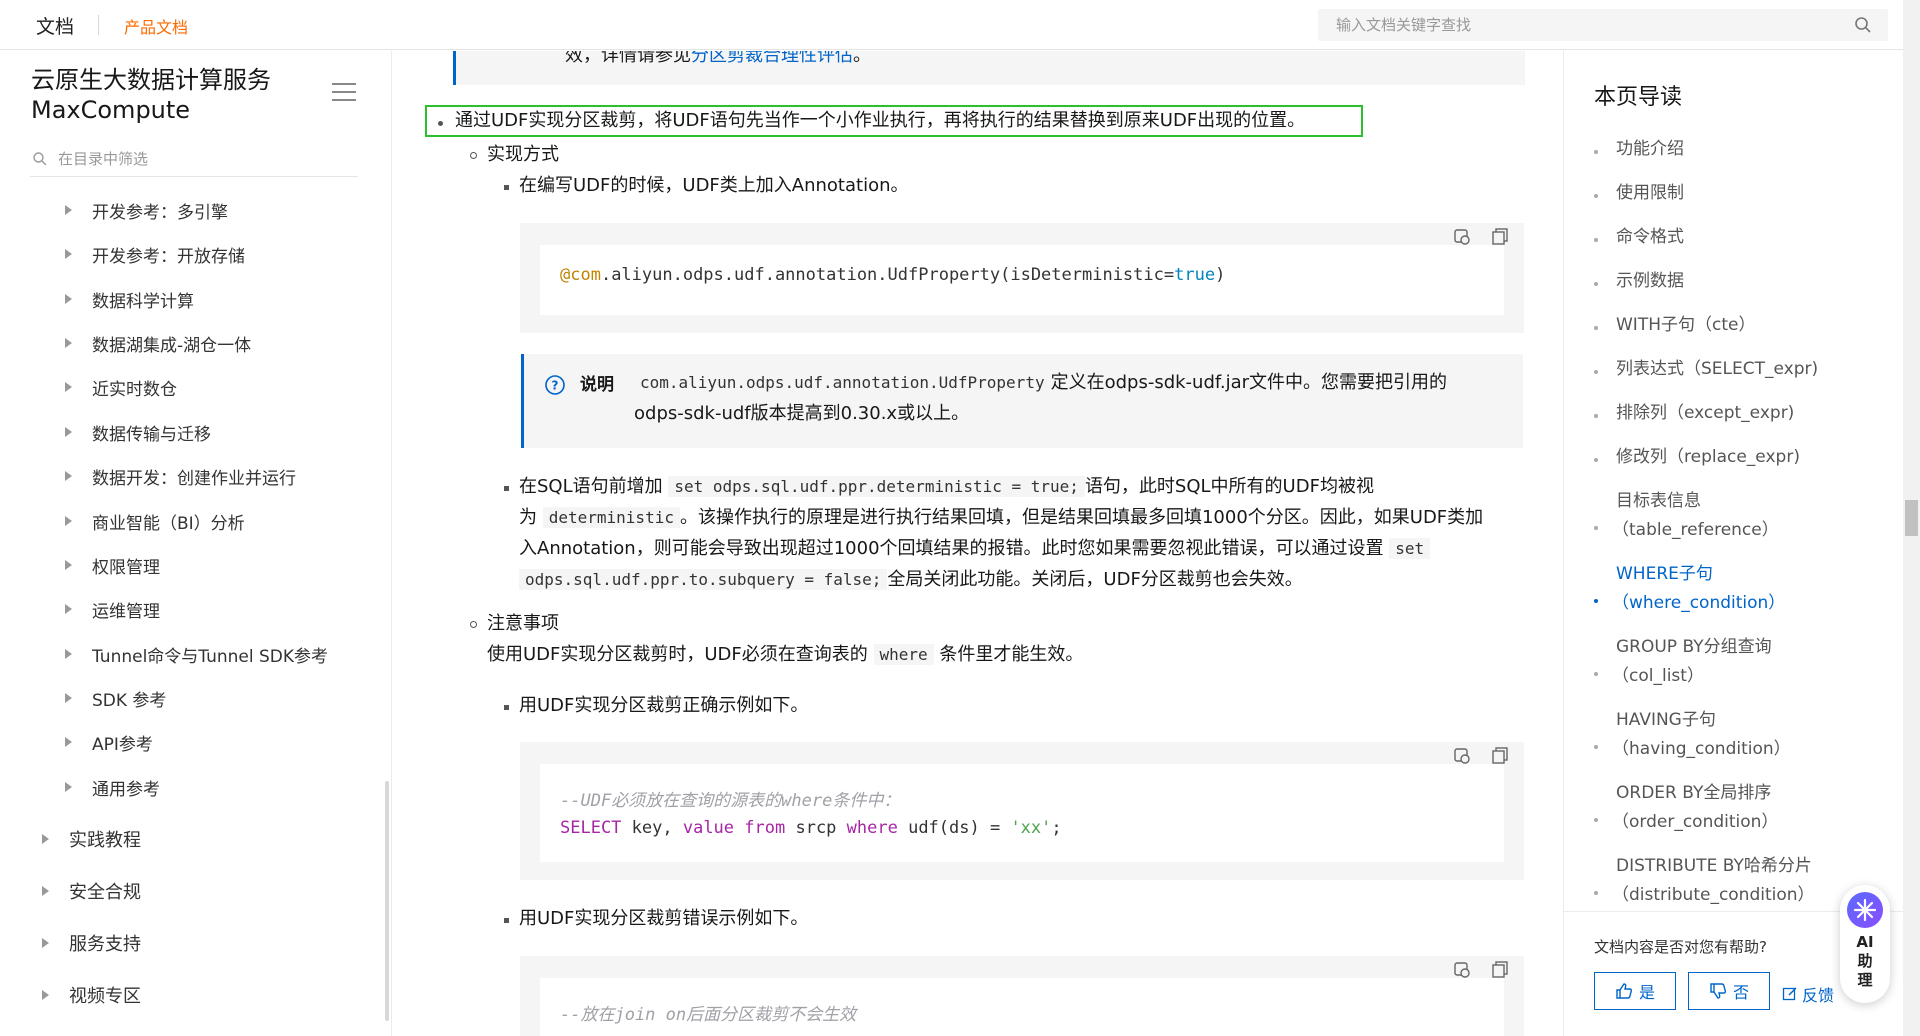  I want to click on code-toolbar, so click(1481, 756).